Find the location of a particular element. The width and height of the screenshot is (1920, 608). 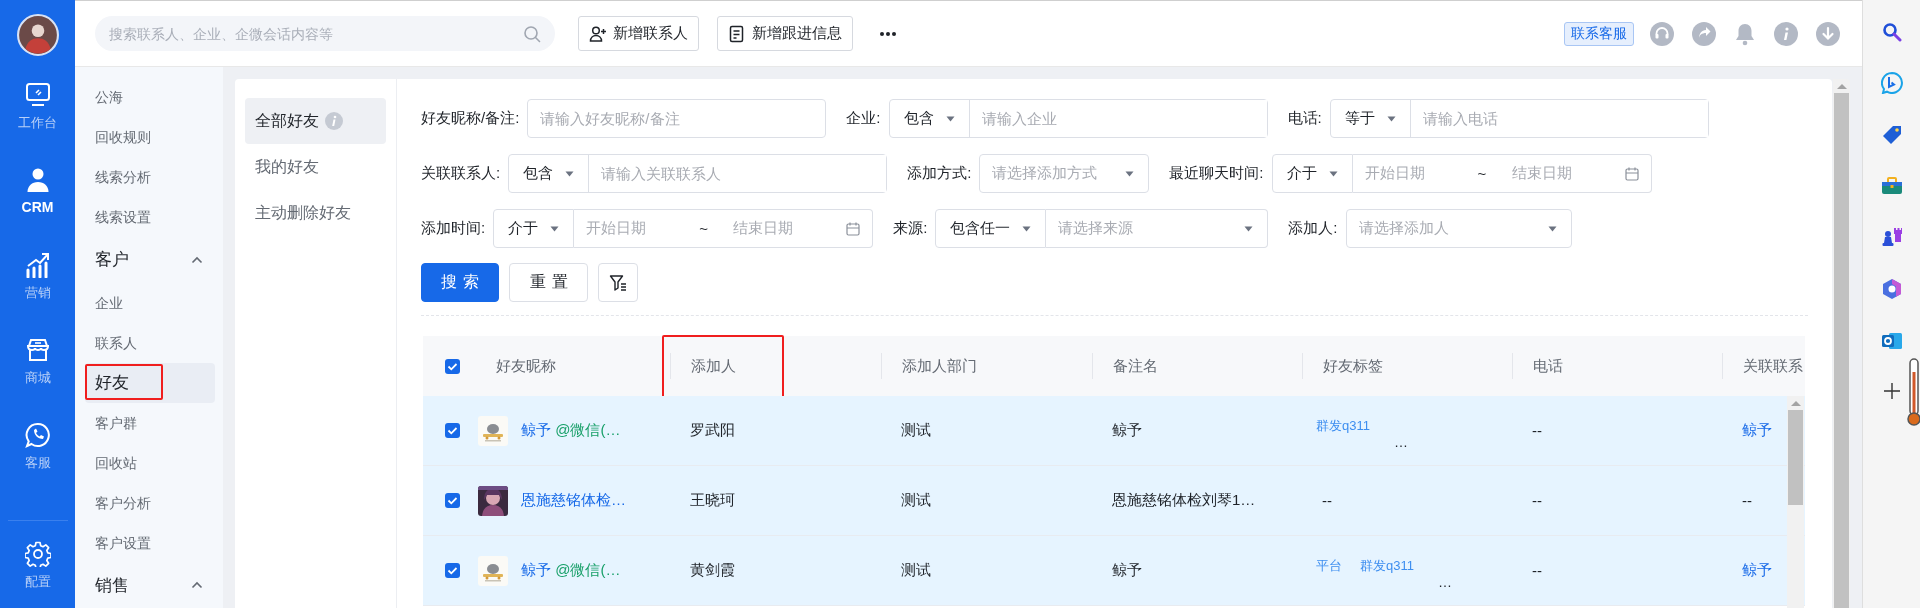

menu-item: 公海 is located at coordinates (150, 97).